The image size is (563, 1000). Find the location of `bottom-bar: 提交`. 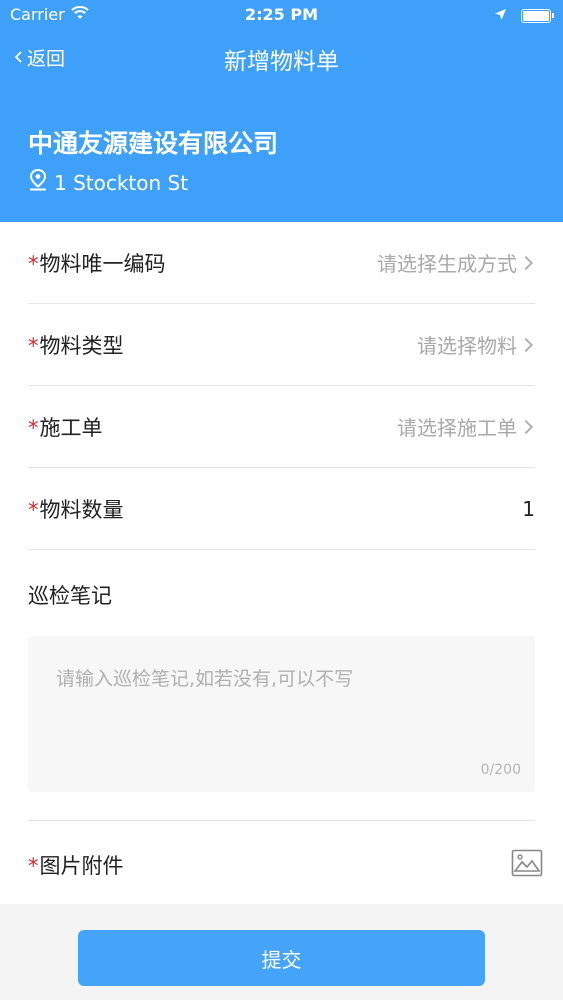

bottom-bar: 提交 is located at coordinates (281, 952).